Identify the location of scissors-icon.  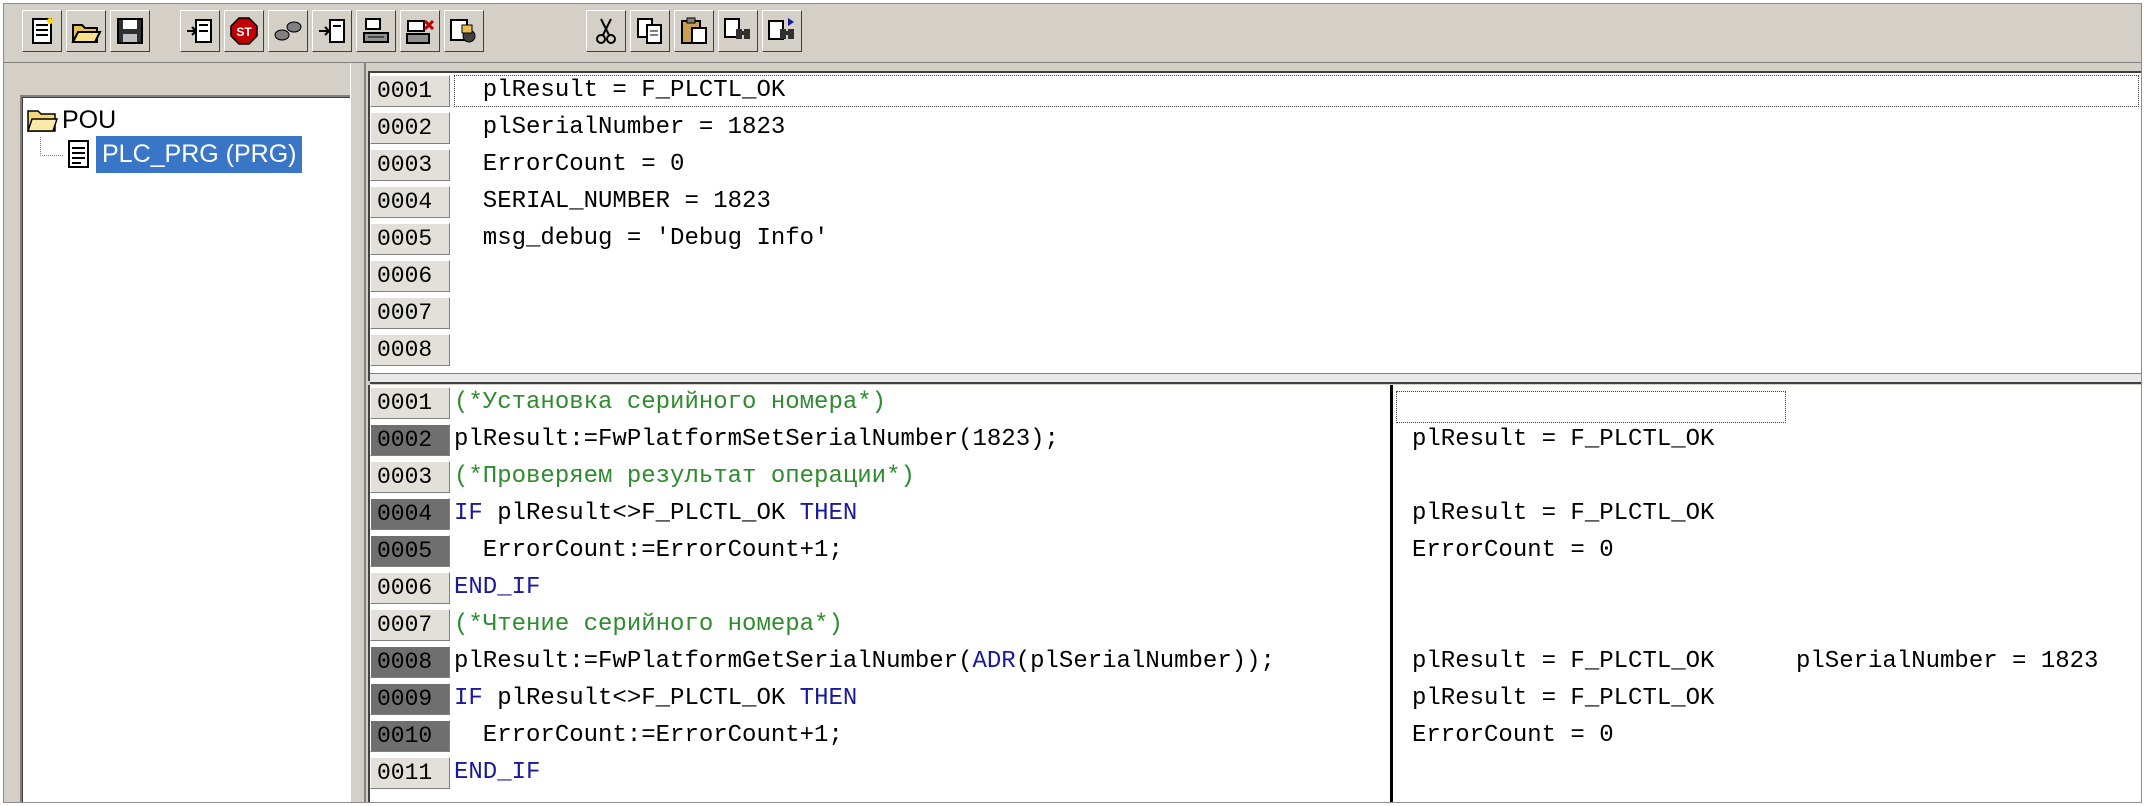
(606, 31).